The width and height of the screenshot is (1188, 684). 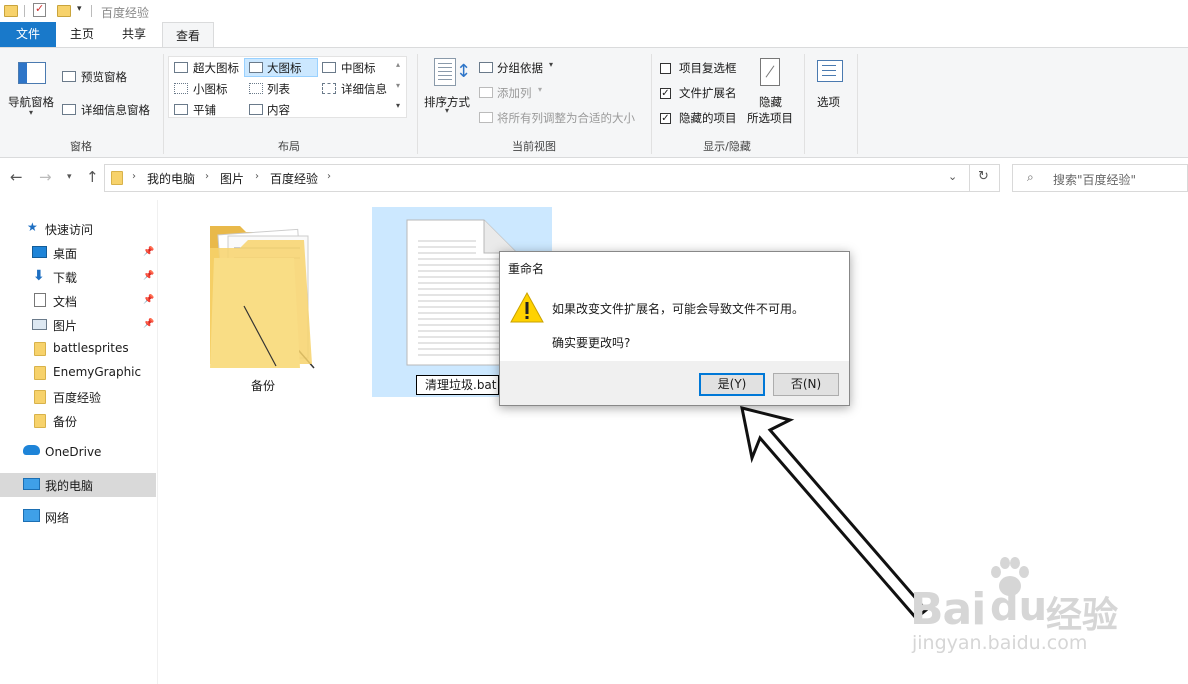 I want to click on dialog-body: 如果改变文件扩展名，可能会导致文件不可用。 确实要更改吗?, so click(x=674, y=321).